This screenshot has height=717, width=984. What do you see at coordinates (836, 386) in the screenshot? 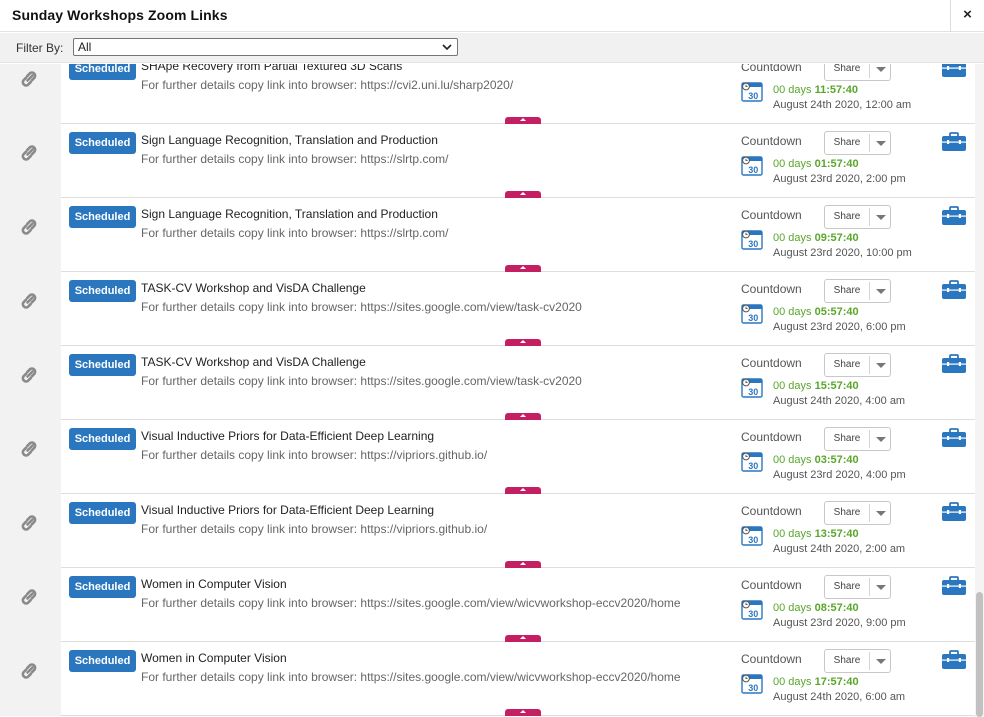
I see `countdown-time: 15:57:40` at bounding box center [836, 386].